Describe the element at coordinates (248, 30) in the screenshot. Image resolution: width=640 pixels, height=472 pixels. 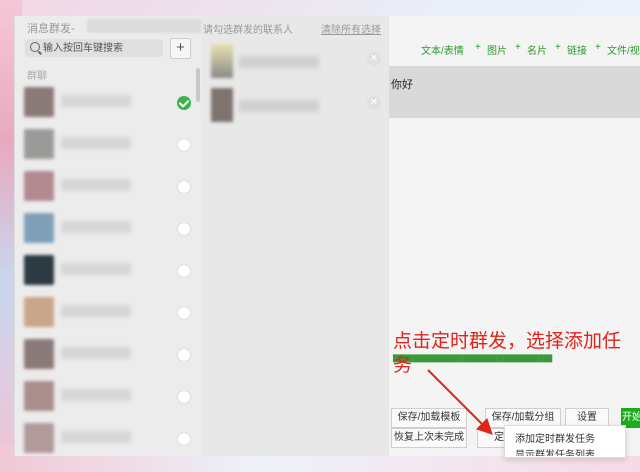
I see `selected-contacts-header: 请勾选群发的联系人` at that location.